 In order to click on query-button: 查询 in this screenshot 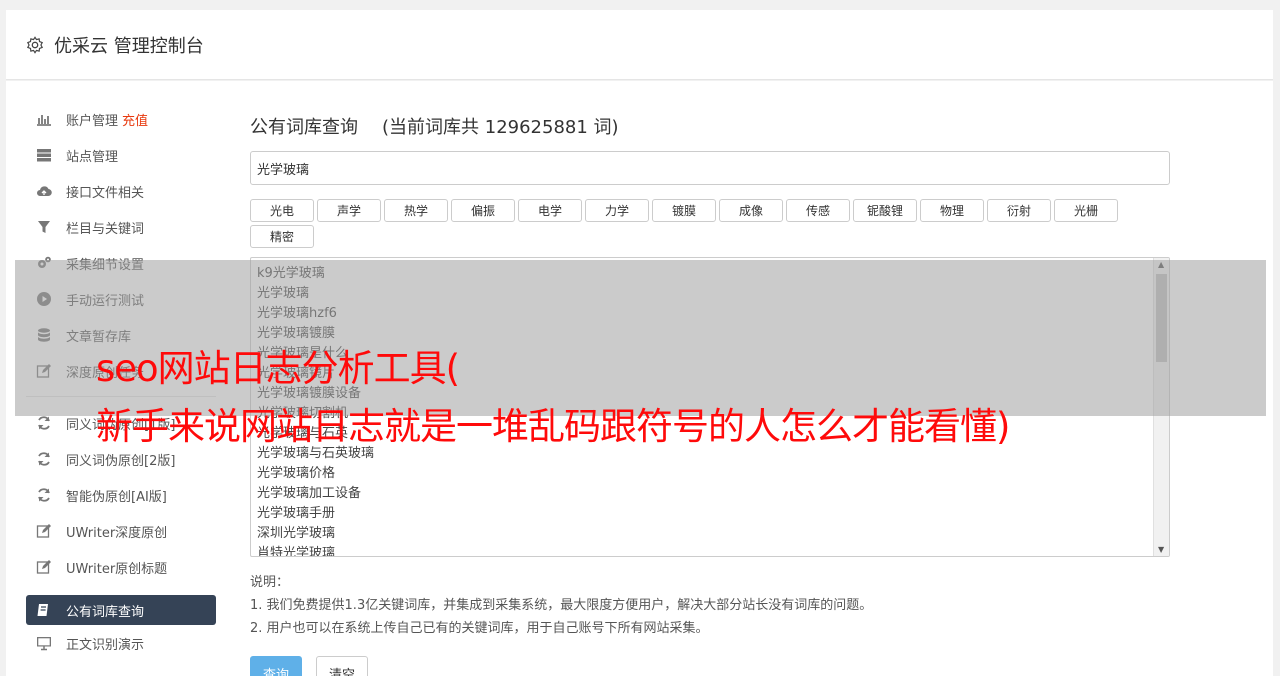, I will do `click(276, 666)`.